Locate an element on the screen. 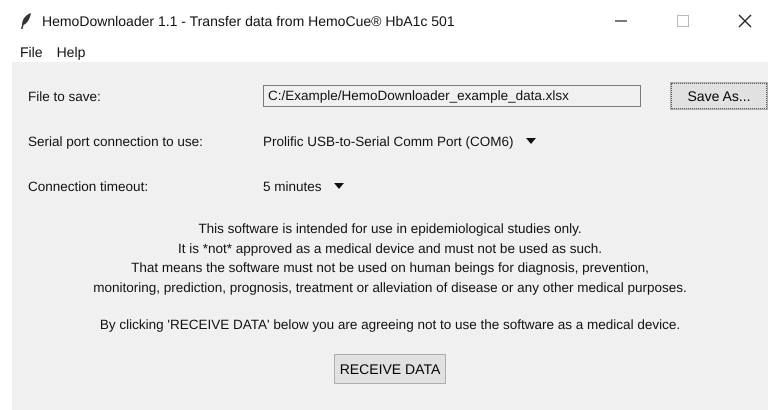 The width and height of the screenshot is (768, 410). window-title: HemoDownloader 1.1 - Transfer data from HemoCue® HbA1c 501 is located at coordinates (248, 21).